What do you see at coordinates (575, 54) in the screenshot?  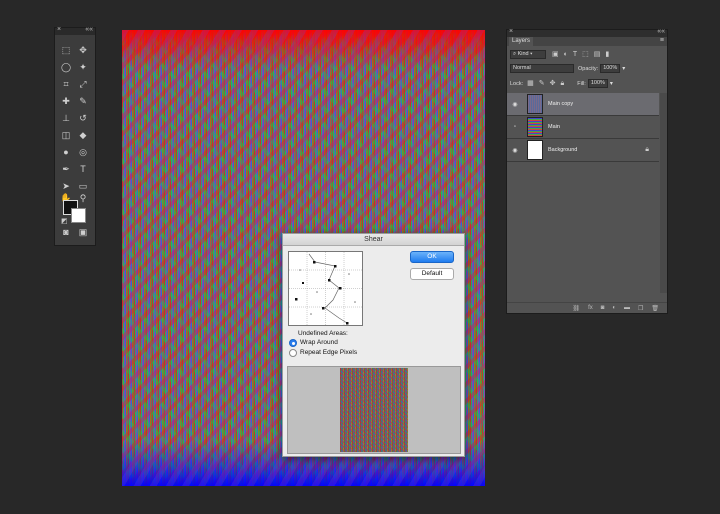 I see `type-filter-icon: T` at bounding box center [575, 54].